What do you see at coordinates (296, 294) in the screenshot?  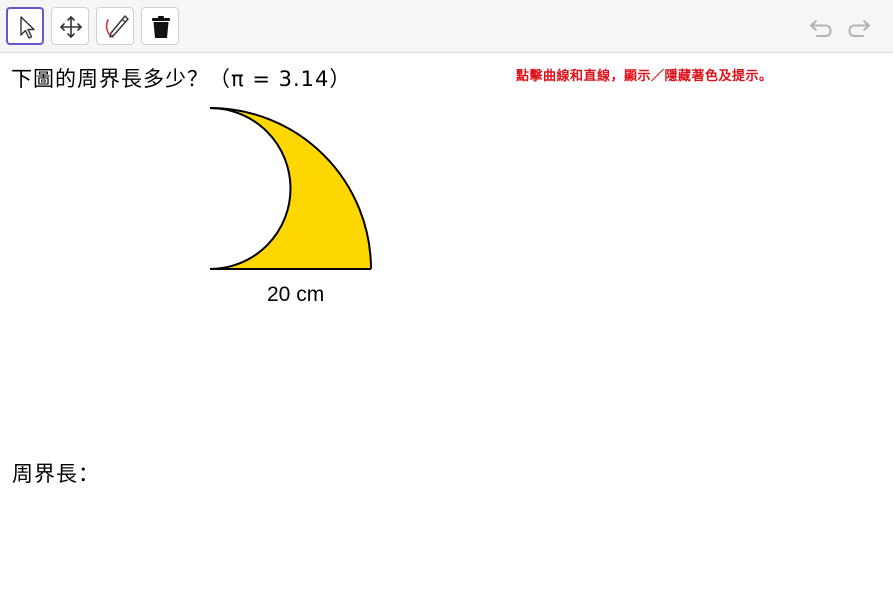 I see `base-length-label: 20 cm` at bounding box center [296, 294].